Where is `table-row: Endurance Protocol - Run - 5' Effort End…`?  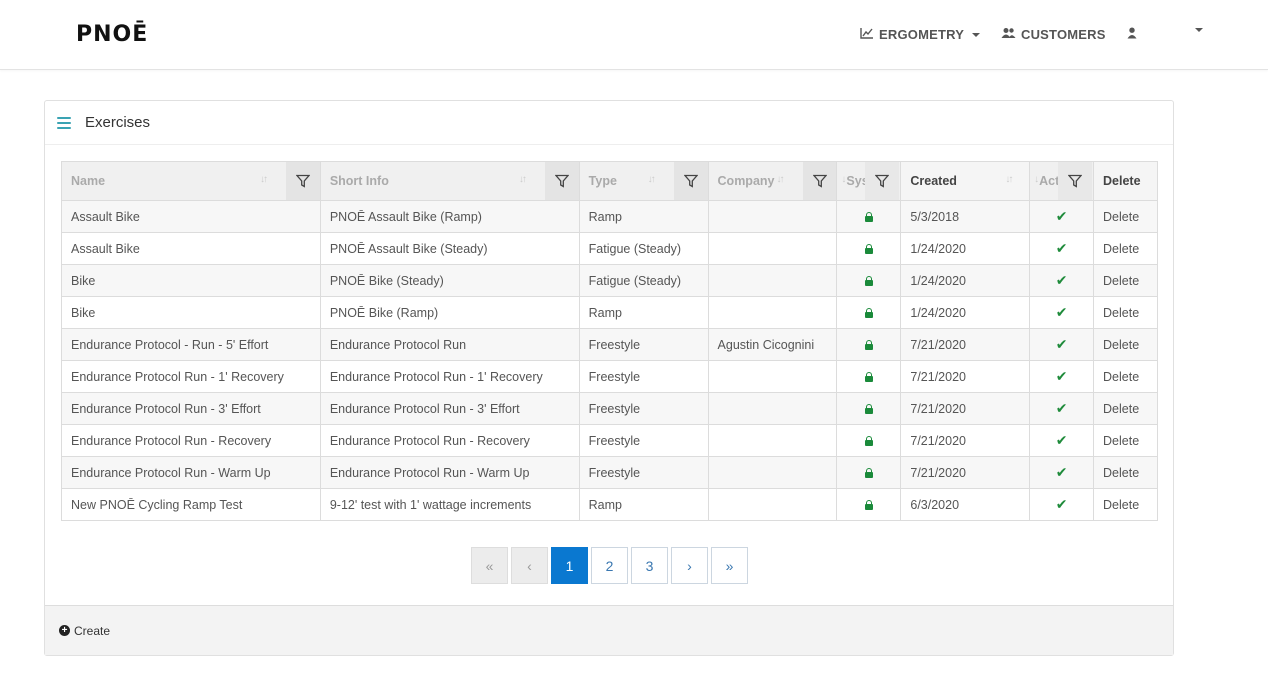
table-row: Endurance Protocol - Run - 5' Effort End… is located at coordinates (609, 344).